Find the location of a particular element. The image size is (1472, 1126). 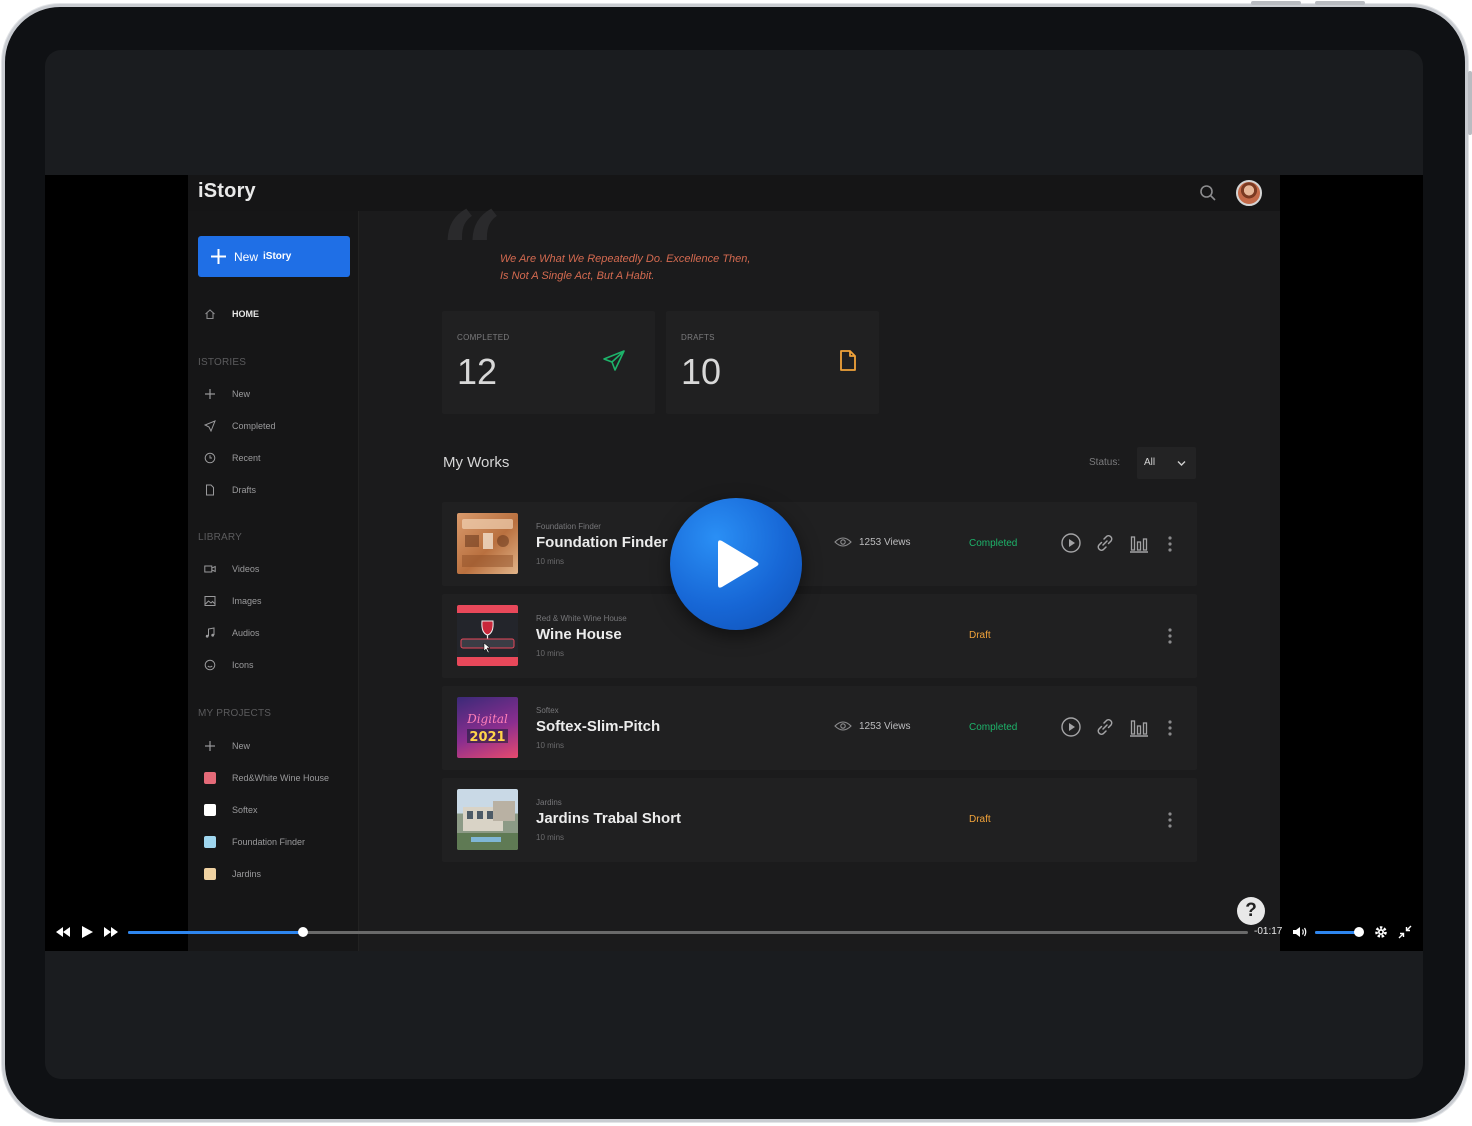

sidebar-item-project-foundation-finder: Foundation Finder is located at coordinates (254, 842).